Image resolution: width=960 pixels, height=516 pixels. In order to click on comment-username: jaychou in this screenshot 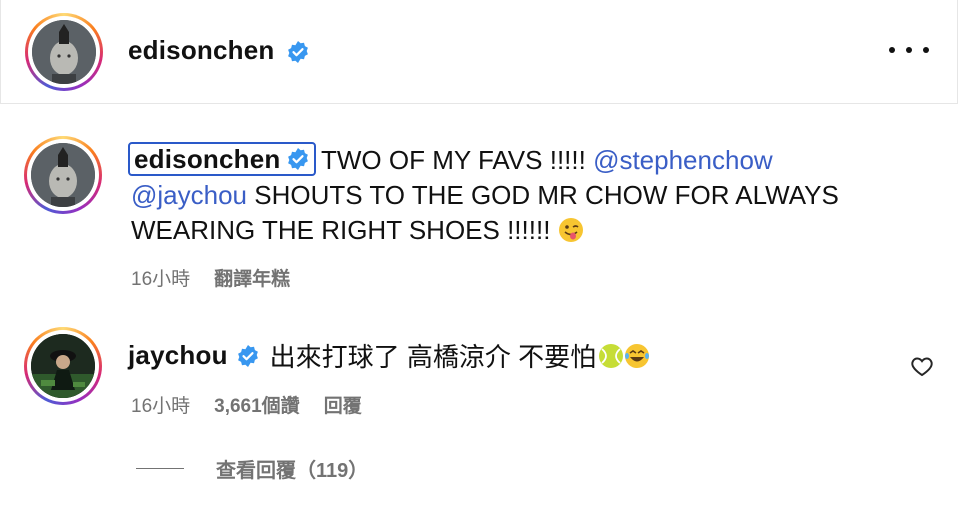, I will do `click(178, 355)`.